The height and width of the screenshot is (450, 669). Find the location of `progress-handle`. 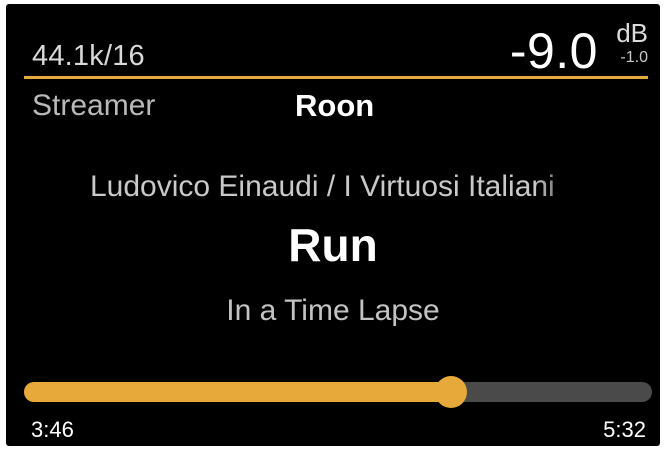

progress-handle is located at coordinates (451, 392).